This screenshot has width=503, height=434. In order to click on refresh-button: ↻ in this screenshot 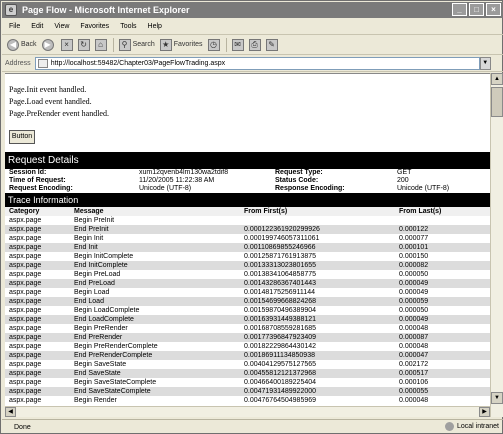, I will do `click(83, 44)`.